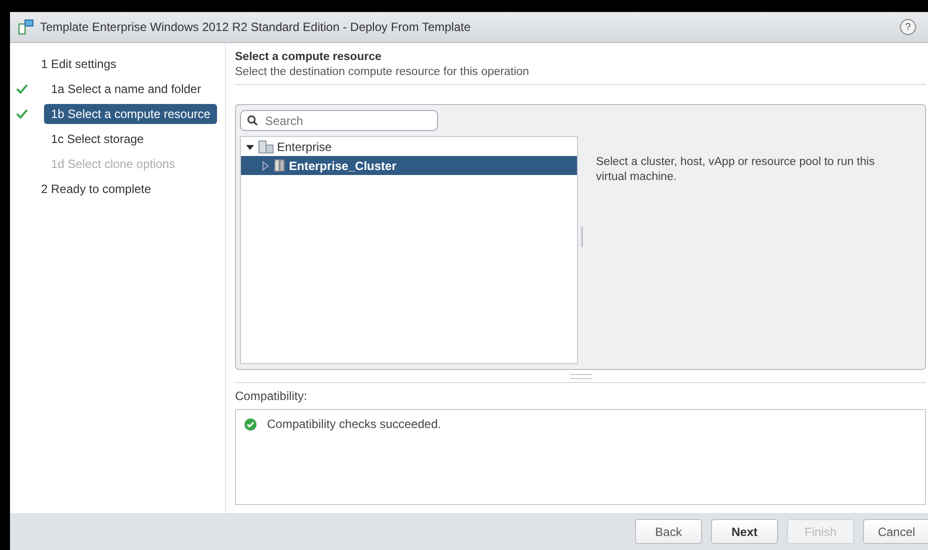  I want to click on building-icon, so click(266, 147).